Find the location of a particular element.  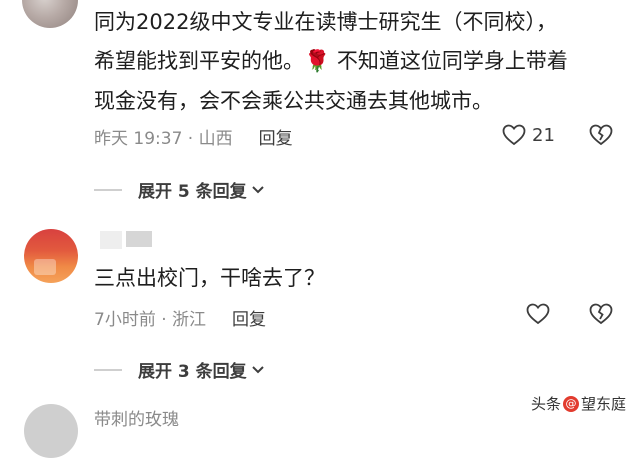

expand-replies-label: 展开 5 条回复 is located at coordinates (192, 192).